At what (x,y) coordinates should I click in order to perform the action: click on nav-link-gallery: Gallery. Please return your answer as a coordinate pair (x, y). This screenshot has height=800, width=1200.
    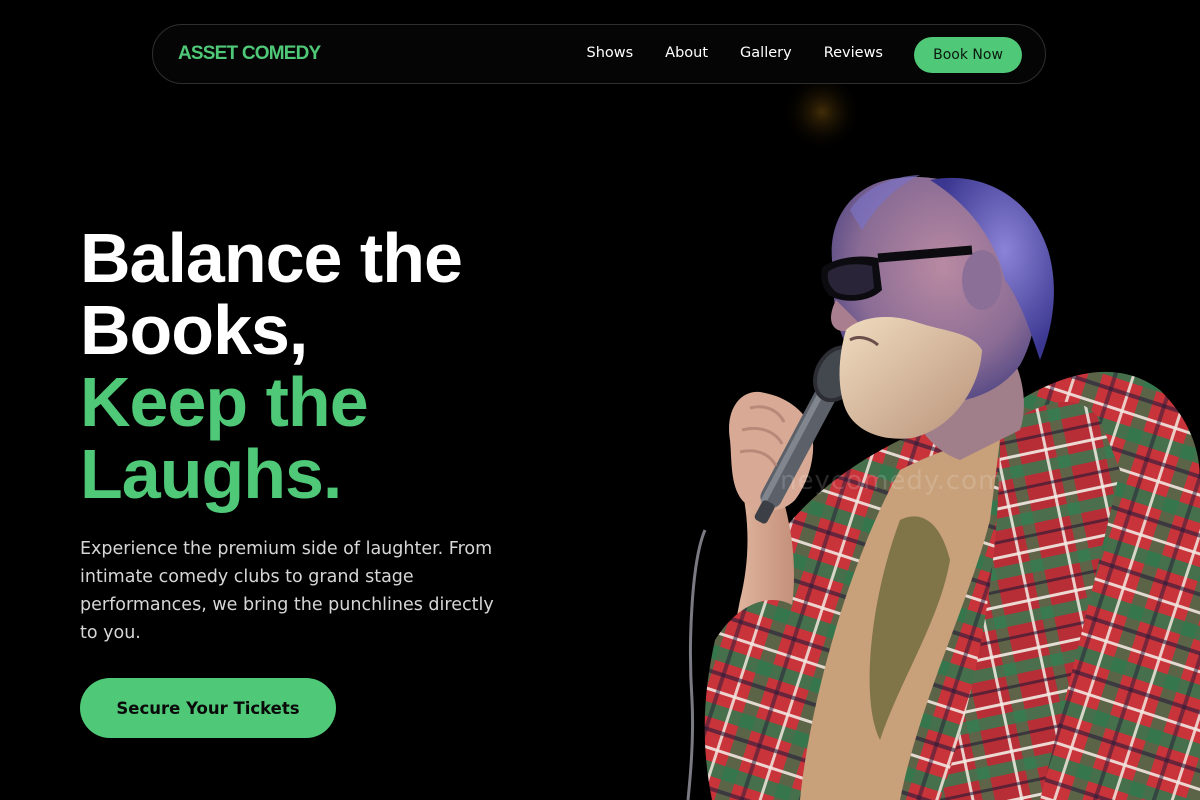
    Looking at the image, I should click on (766, 53).